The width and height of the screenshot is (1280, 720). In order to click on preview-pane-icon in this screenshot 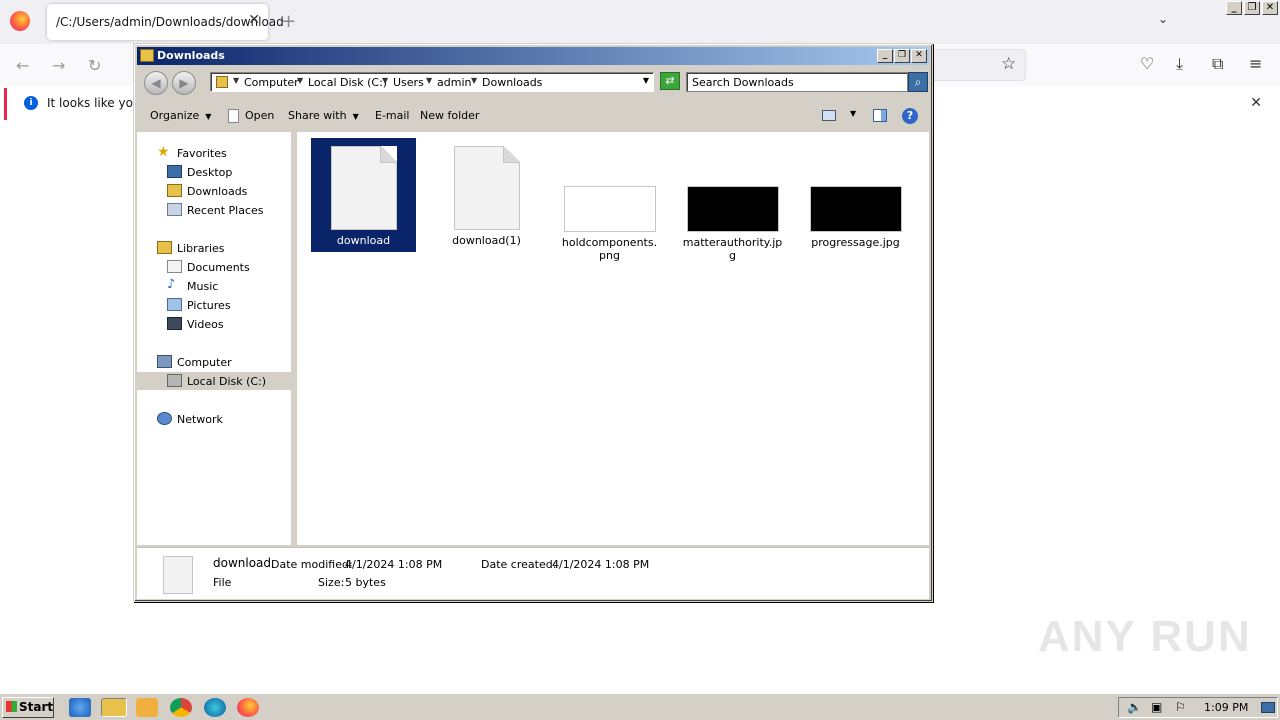, I will do `click(880, 115)`.